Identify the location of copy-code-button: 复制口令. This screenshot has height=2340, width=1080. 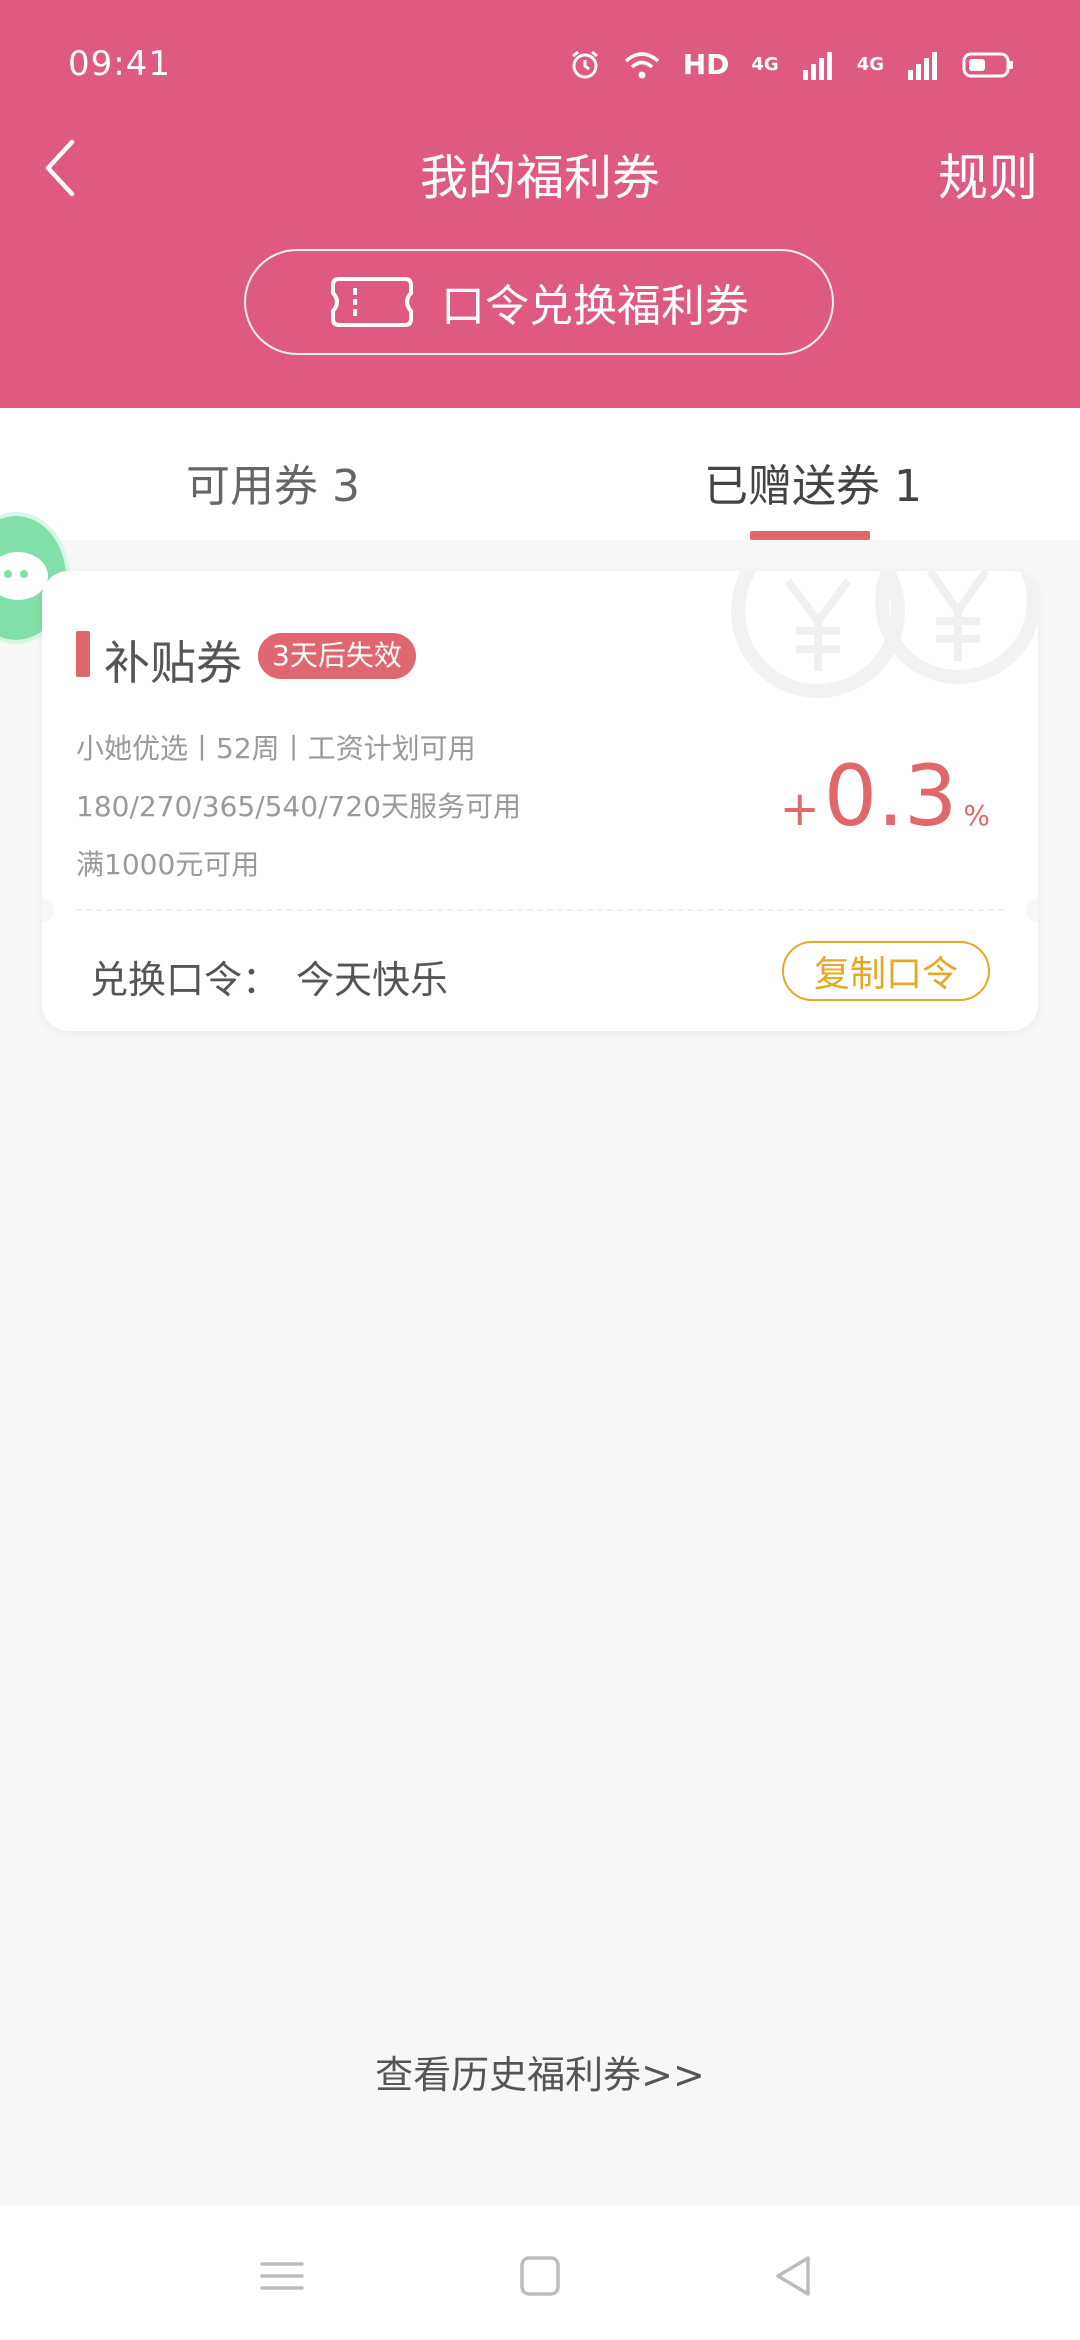
(886, 971).